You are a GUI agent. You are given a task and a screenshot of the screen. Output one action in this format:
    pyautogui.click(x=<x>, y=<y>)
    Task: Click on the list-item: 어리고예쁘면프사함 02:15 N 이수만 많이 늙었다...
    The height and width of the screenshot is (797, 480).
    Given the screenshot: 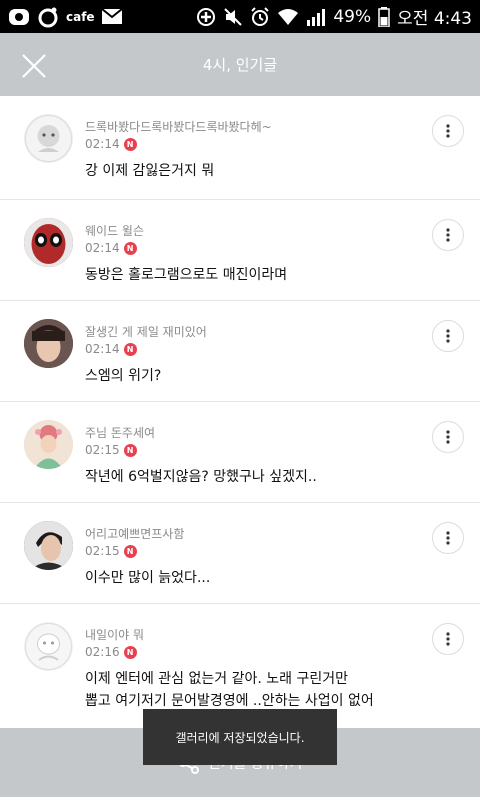 What is the action you would take?
    pyautogui.click(x=240, y=553)
    